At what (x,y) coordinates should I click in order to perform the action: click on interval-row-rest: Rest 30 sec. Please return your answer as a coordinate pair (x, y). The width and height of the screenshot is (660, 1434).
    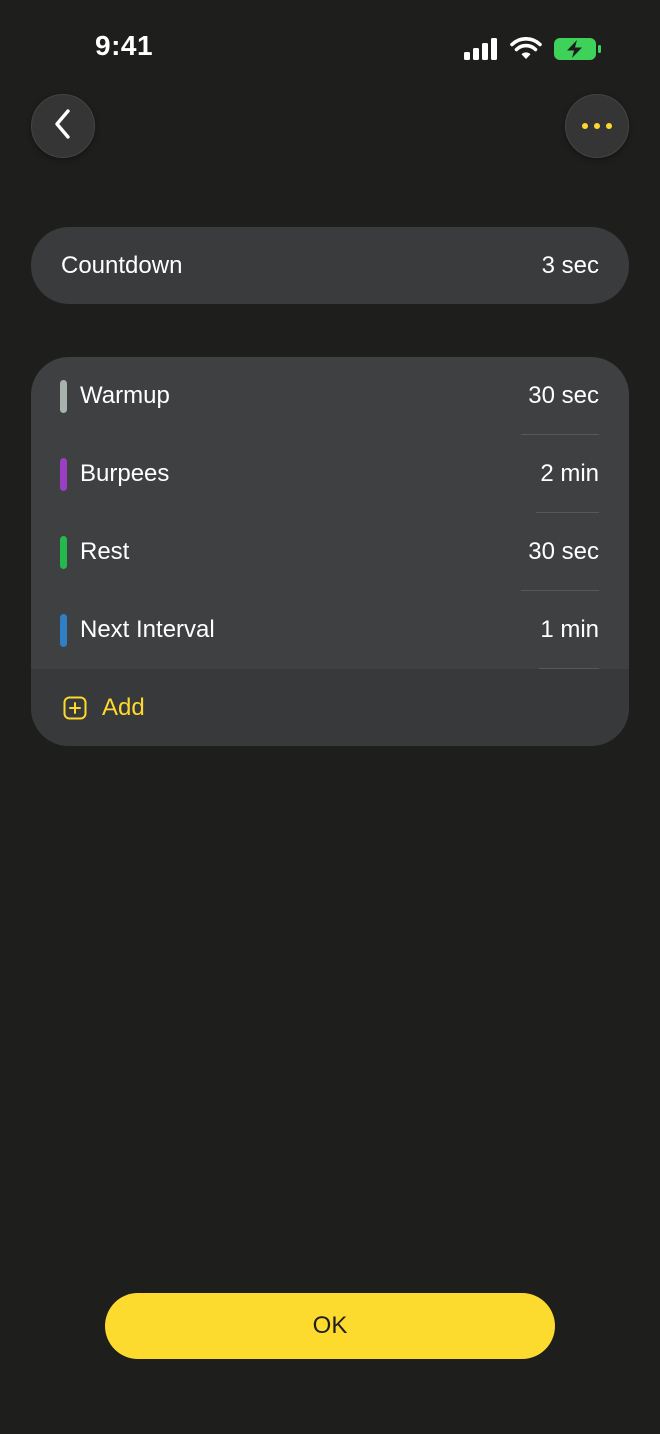
    Looking at the image, I should click on (330, 552).